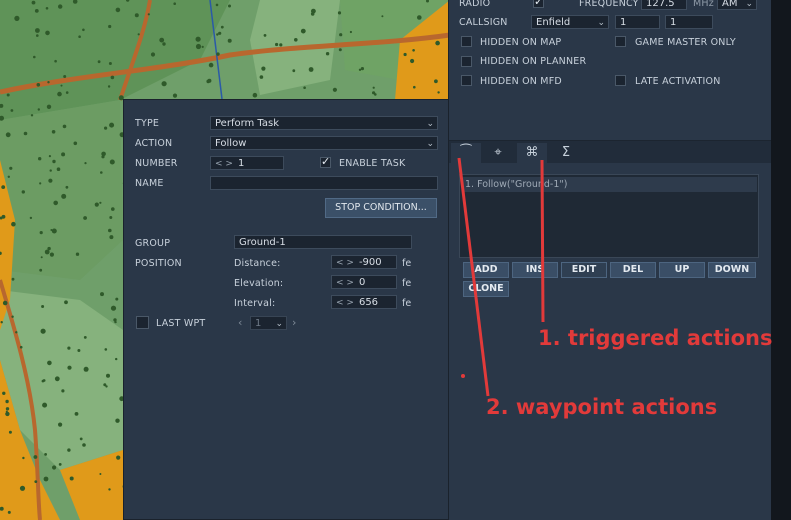  I want to click on add-button: ADD, so click(486, 270).